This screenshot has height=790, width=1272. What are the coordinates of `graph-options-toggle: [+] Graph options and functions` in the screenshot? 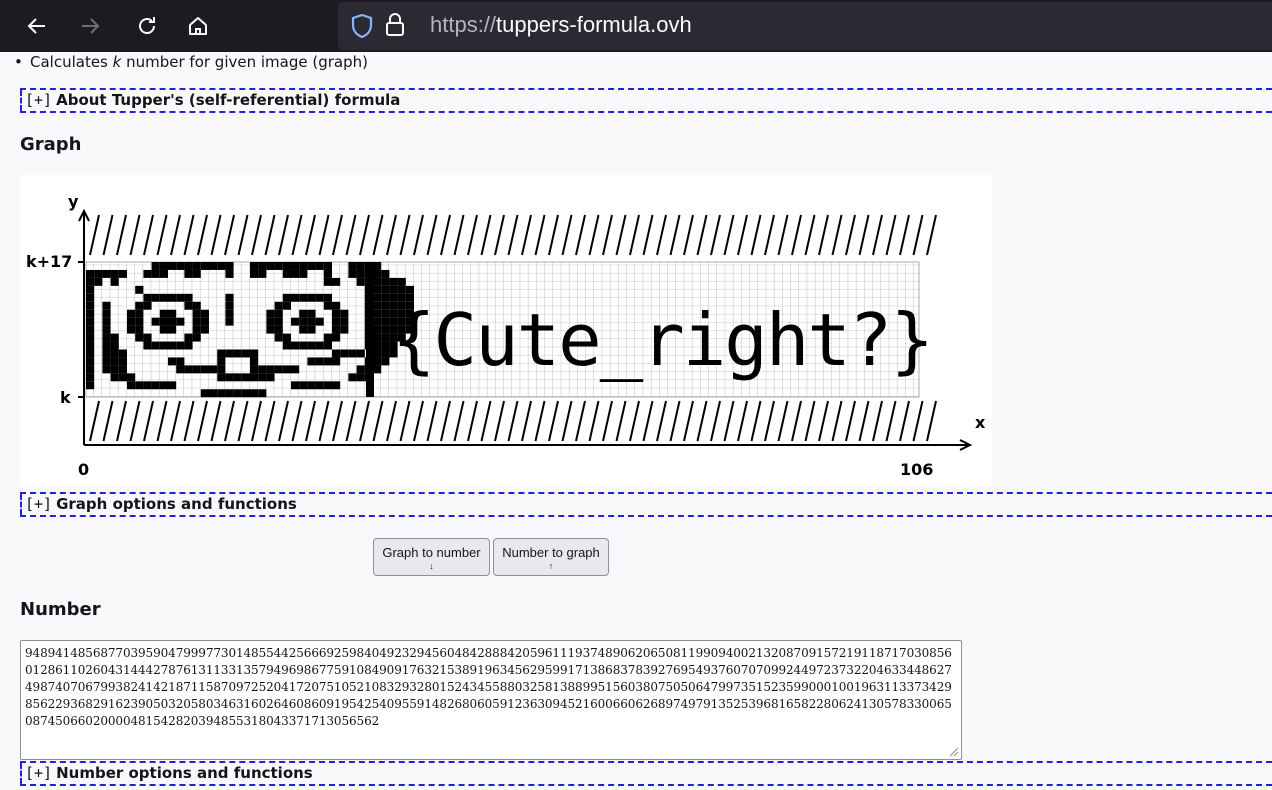 It's located at (646, 504).